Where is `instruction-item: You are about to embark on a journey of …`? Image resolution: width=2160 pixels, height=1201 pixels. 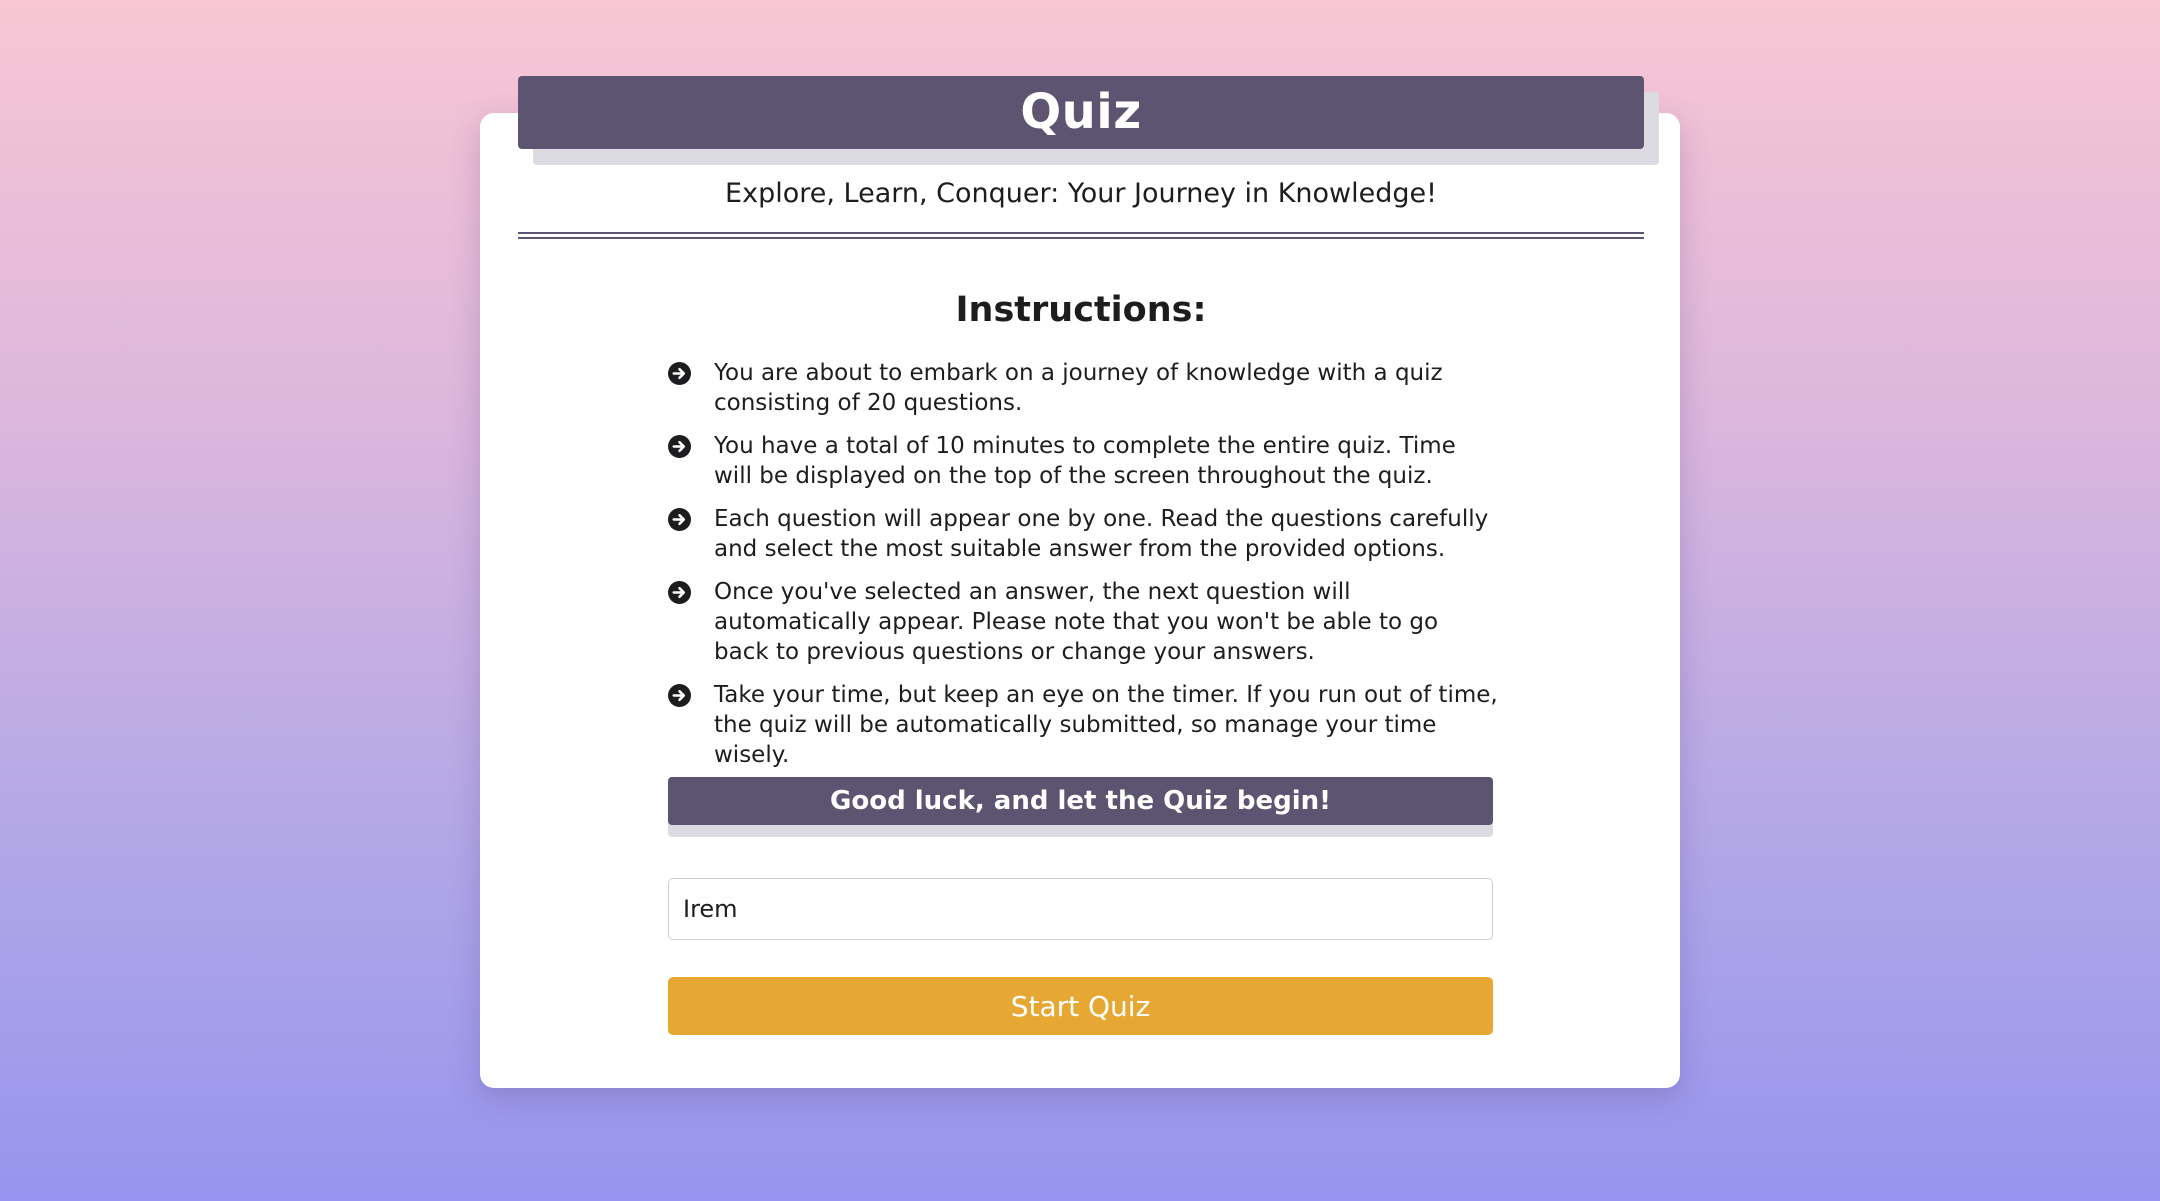 instruction-item: You are about to embark on a journey of … is located at coordinates (1083, 388).